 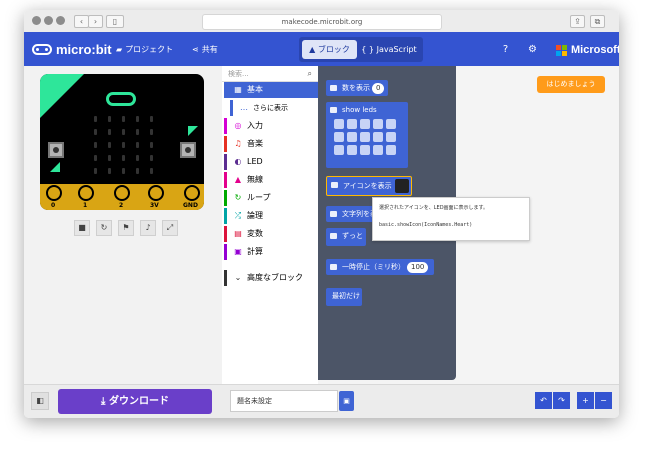 I want to click on block-forever: ずっと, so click(x=346, y=237).